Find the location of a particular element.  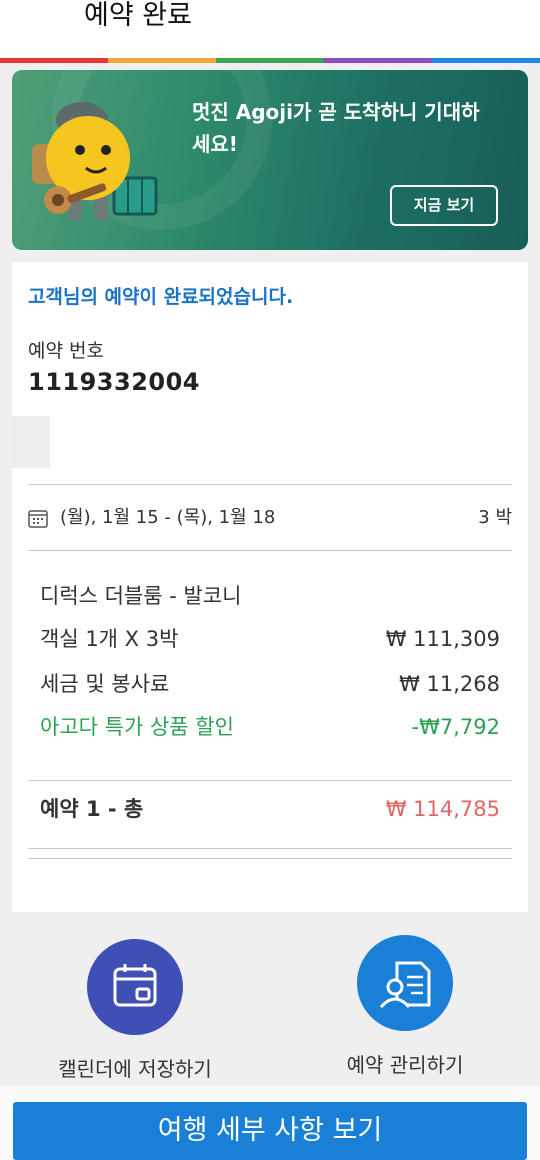

price-line-tax: 세금 및 봉사료 ₩ 11,268 is located at coordinates (270, 684).